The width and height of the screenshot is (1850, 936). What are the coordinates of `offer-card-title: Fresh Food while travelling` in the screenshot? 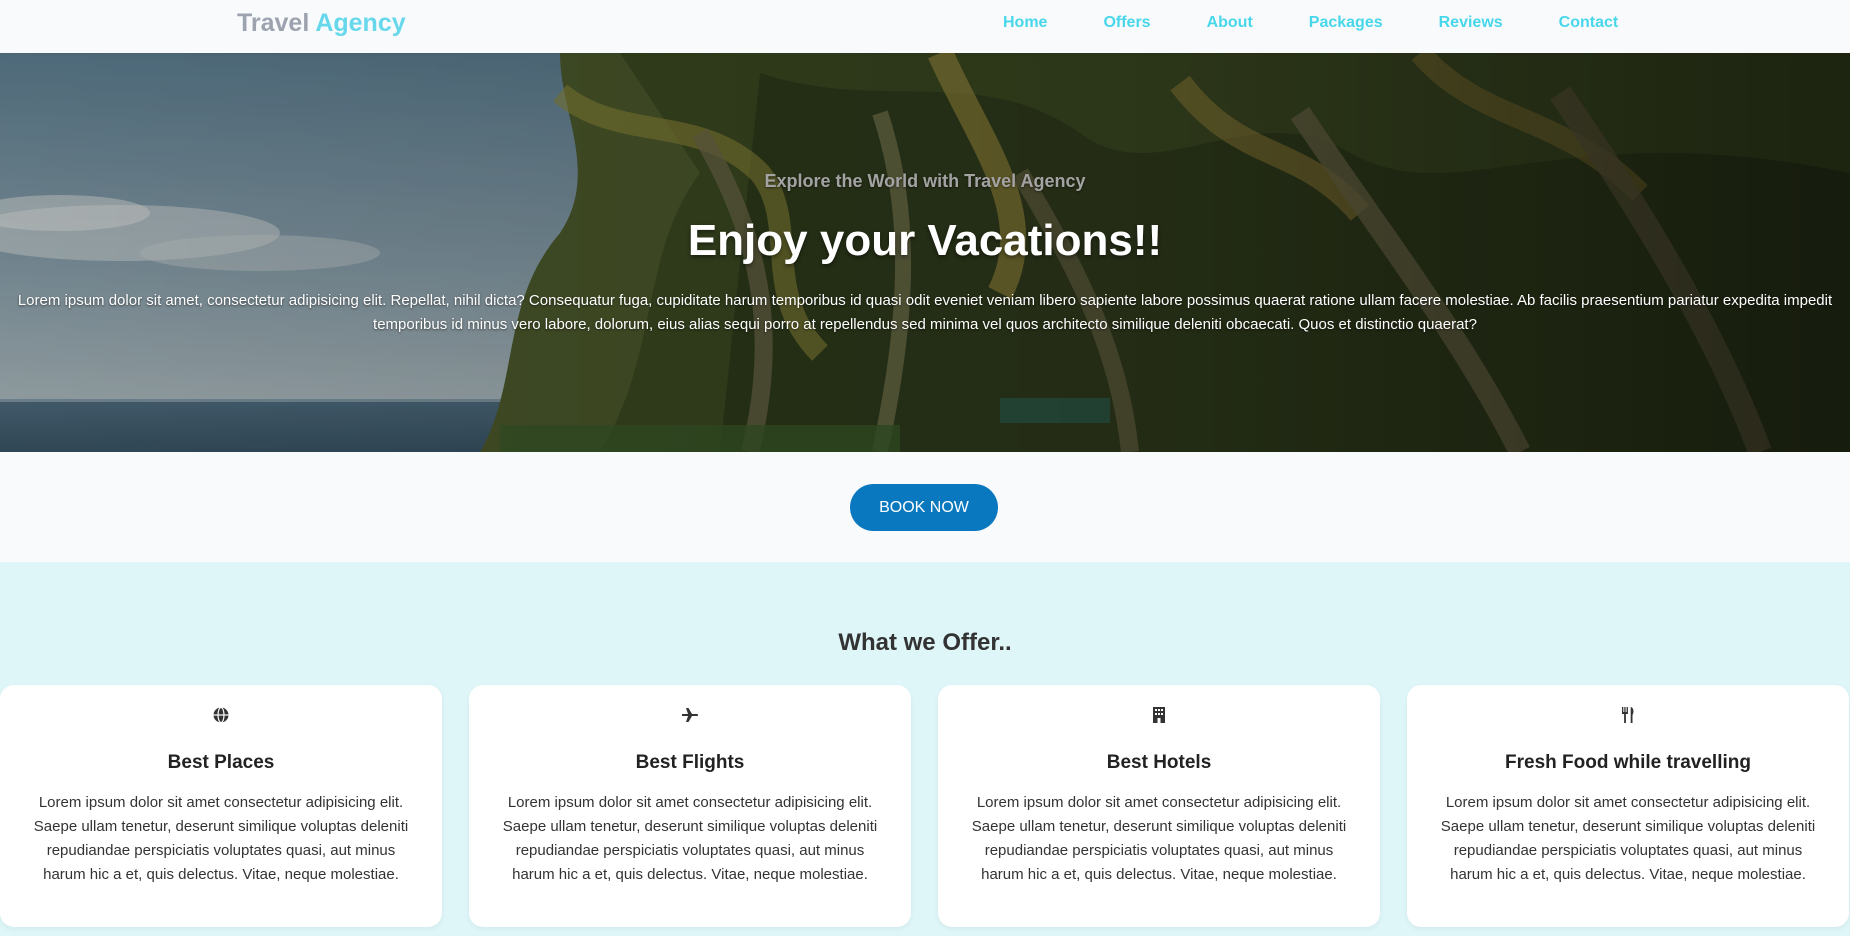 It's located at (1628, 762).